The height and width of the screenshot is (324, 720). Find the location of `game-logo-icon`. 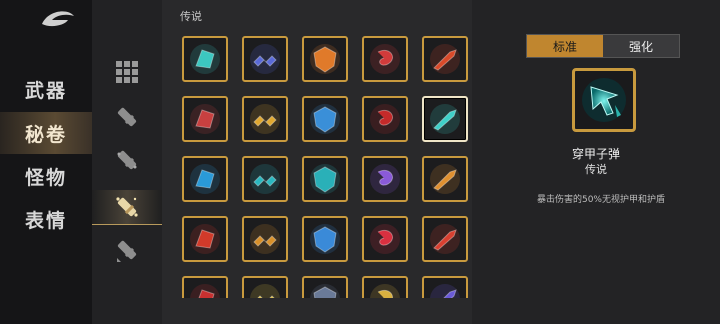

game-logo-icon is located at coordinates (58, 19).